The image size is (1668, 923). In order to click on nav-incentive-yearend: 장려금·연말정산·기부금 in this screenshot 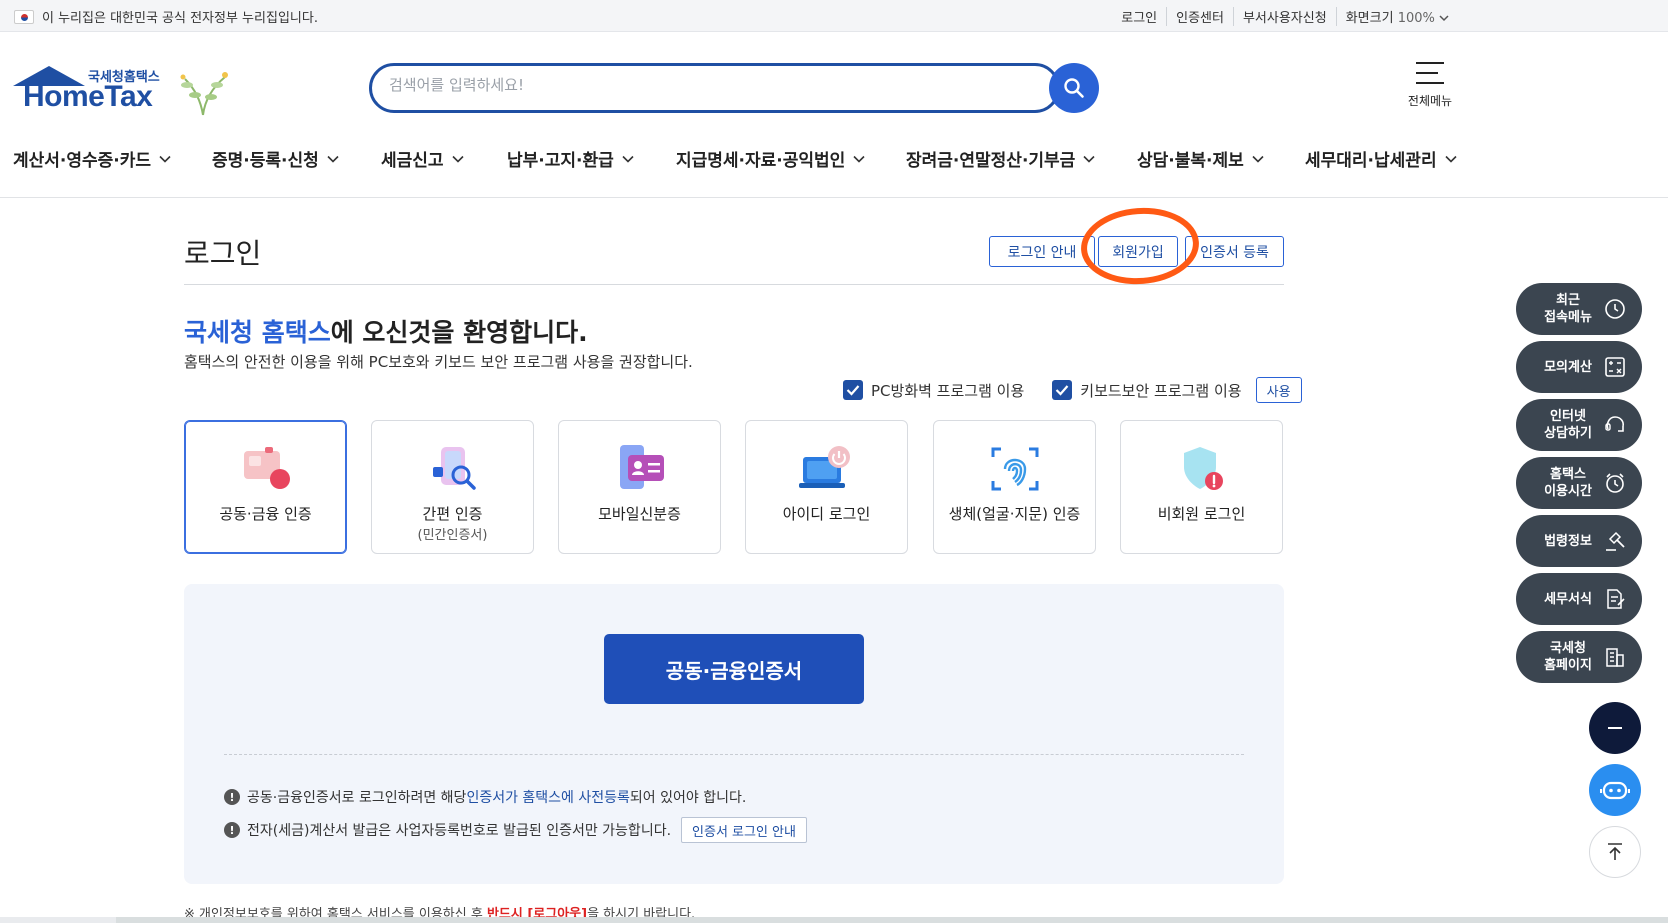, I will do `click(1000, 158)`.